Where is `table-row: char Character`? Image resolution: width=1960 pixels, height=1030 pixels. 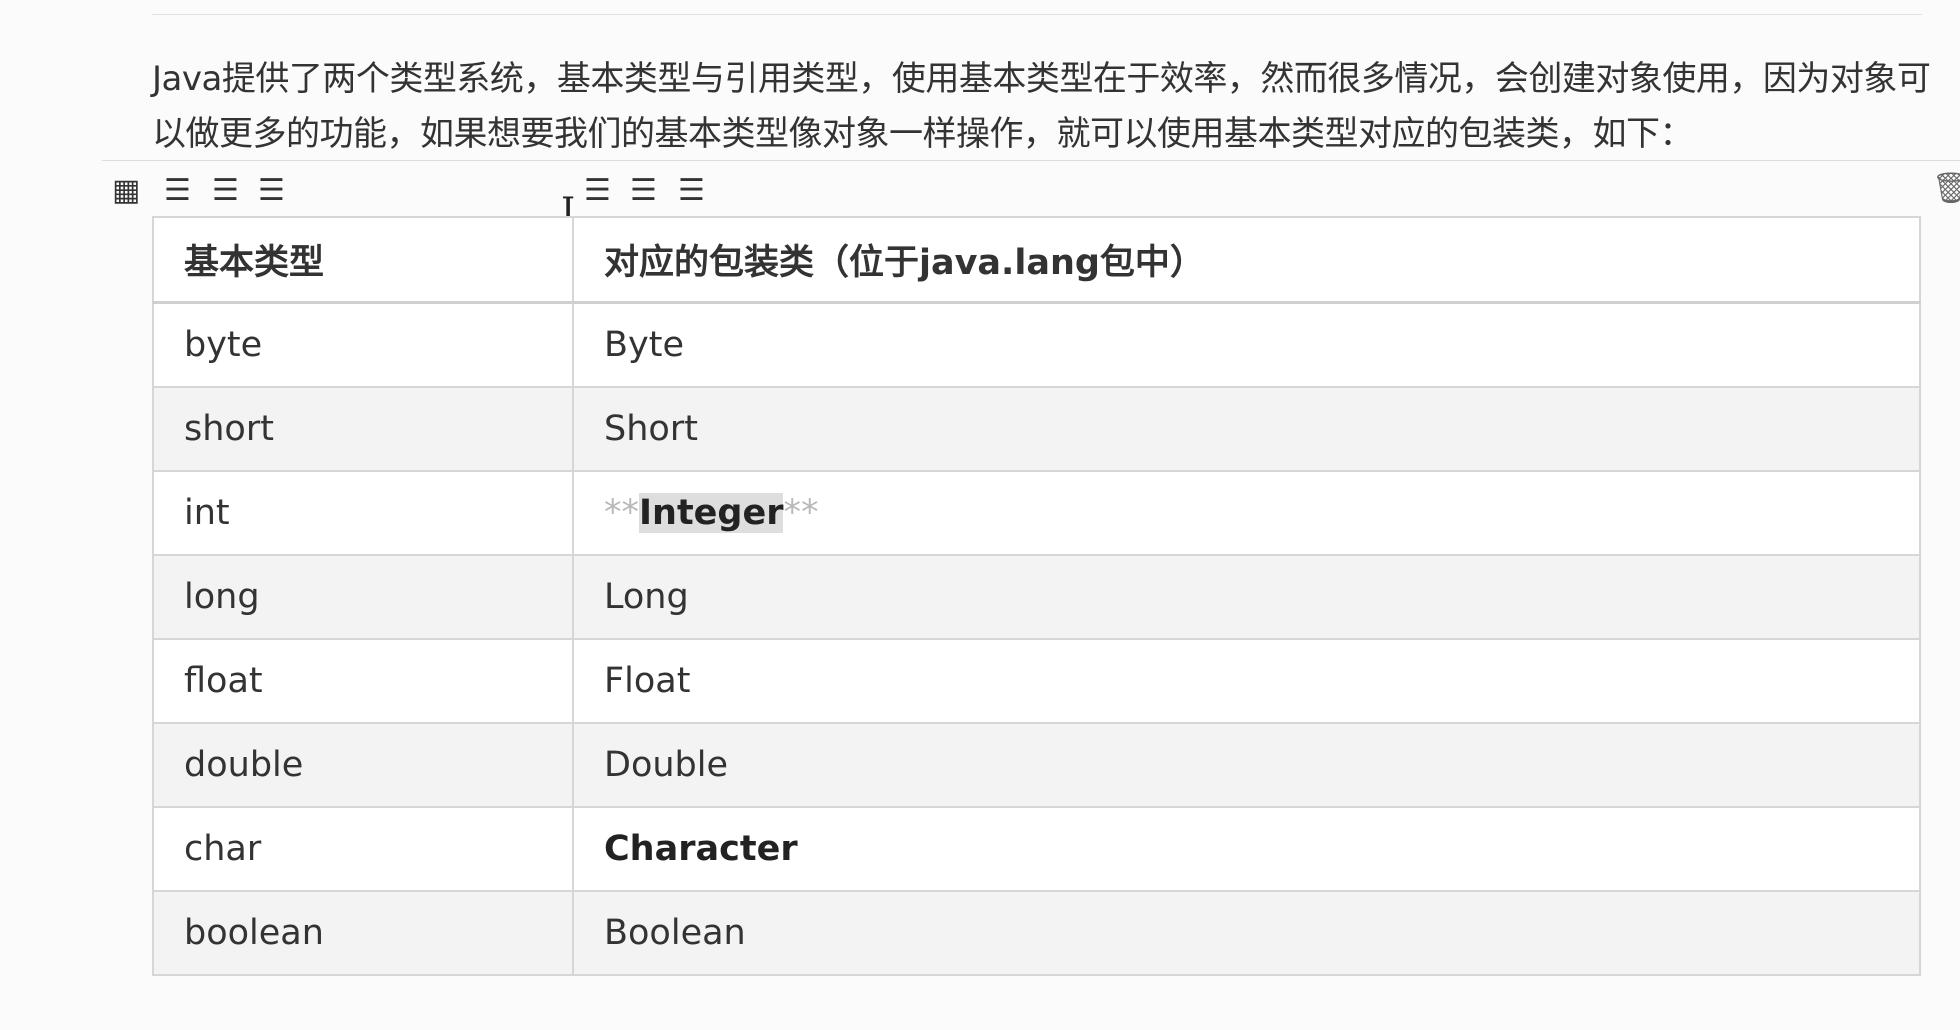
table-row: char Character is located at coordinates (1036, 849).